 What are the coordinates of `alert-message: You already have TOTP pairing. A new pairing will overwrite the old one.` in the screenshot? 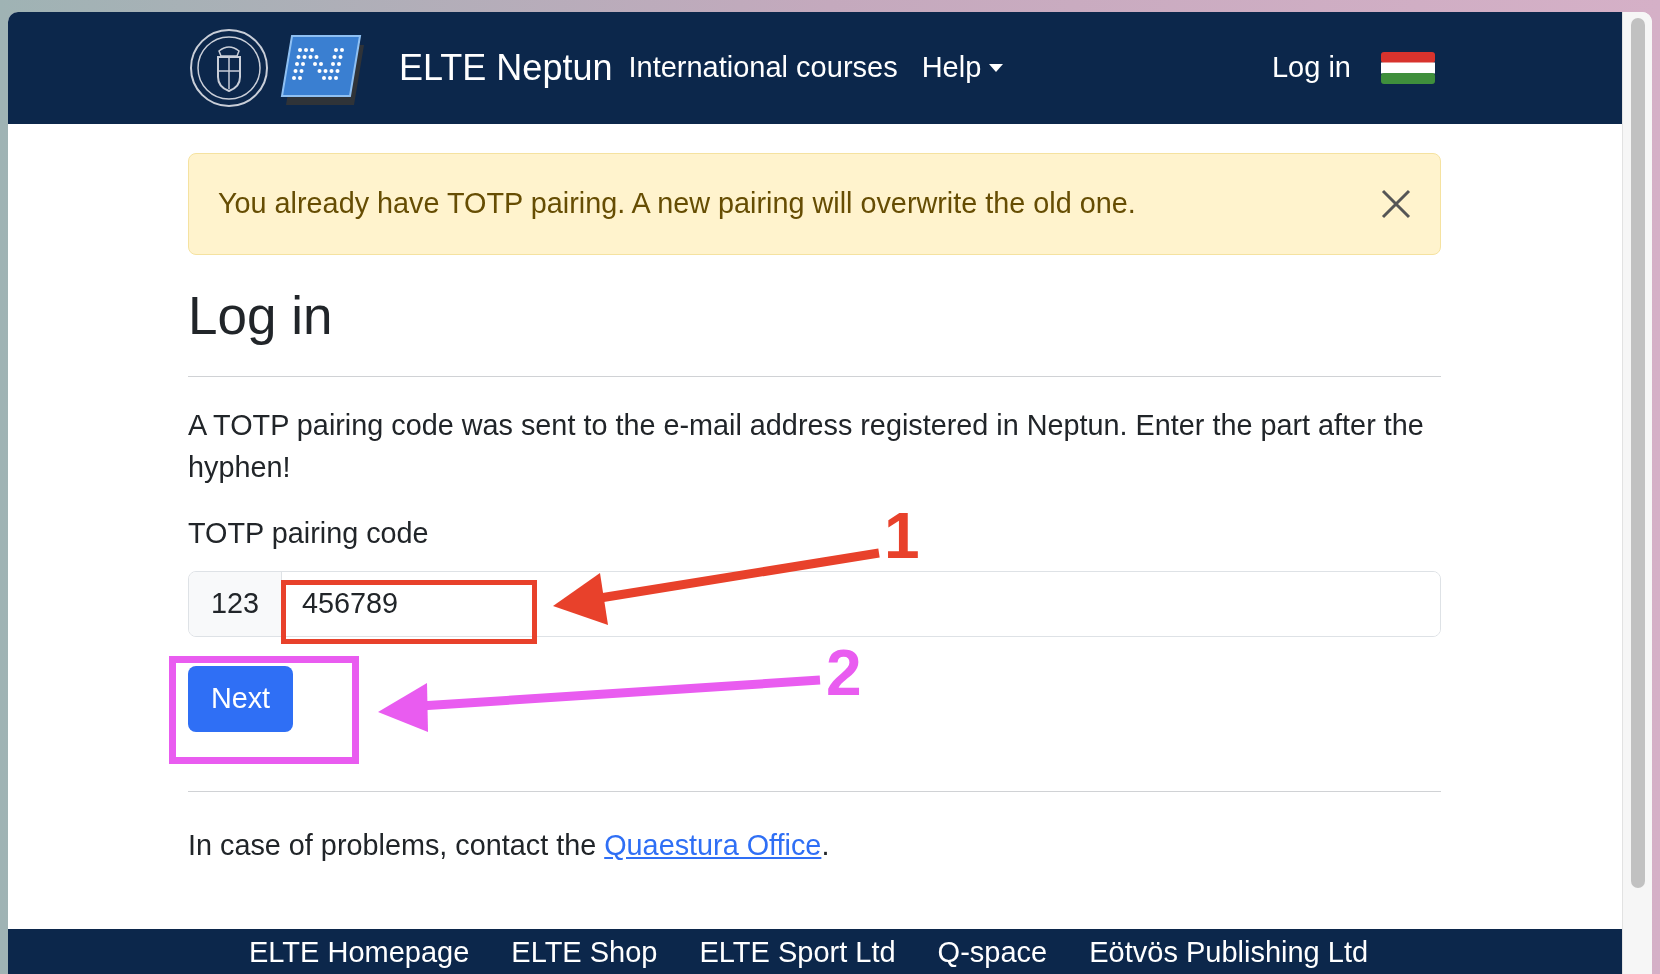 It's located at (677, 204).